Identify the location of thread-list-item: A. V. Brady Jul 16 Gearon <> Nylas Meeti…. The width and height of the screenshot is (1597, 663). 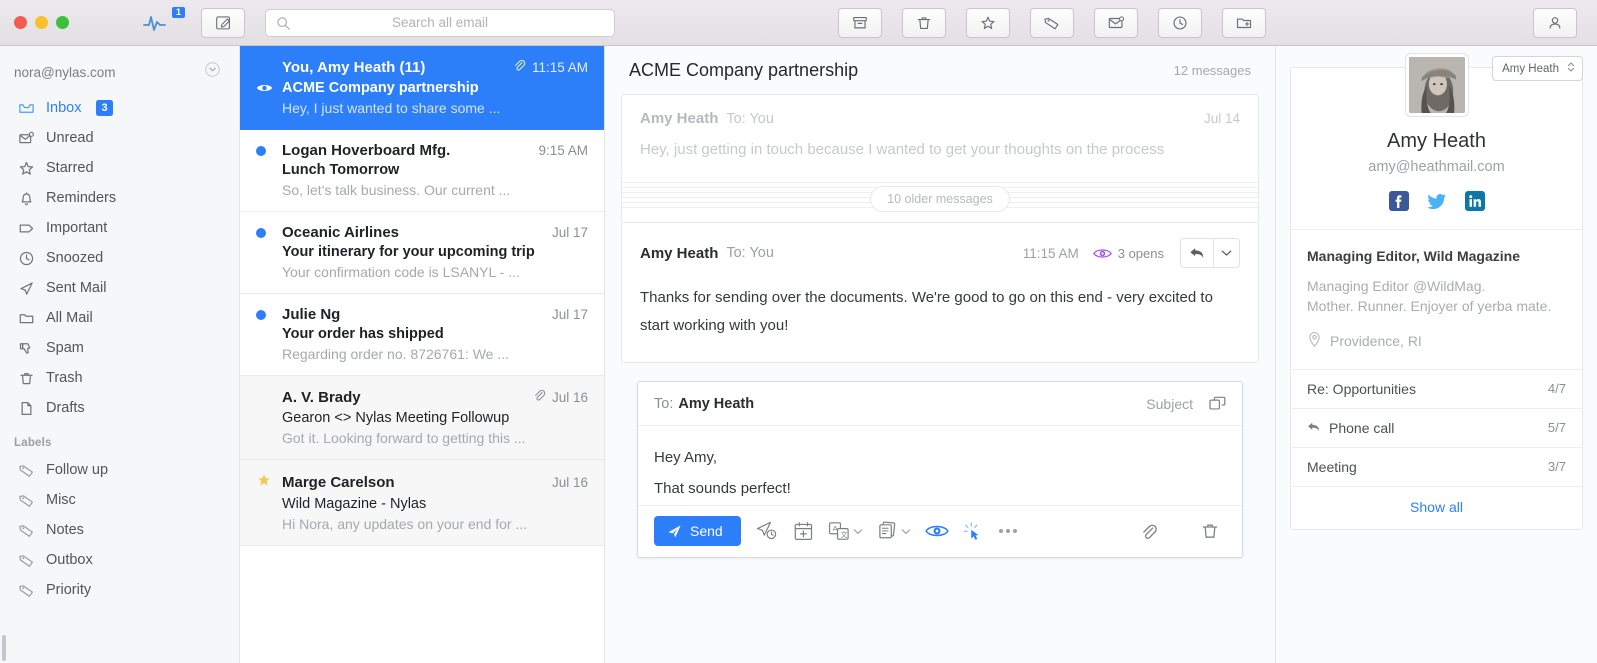
(422, 418).